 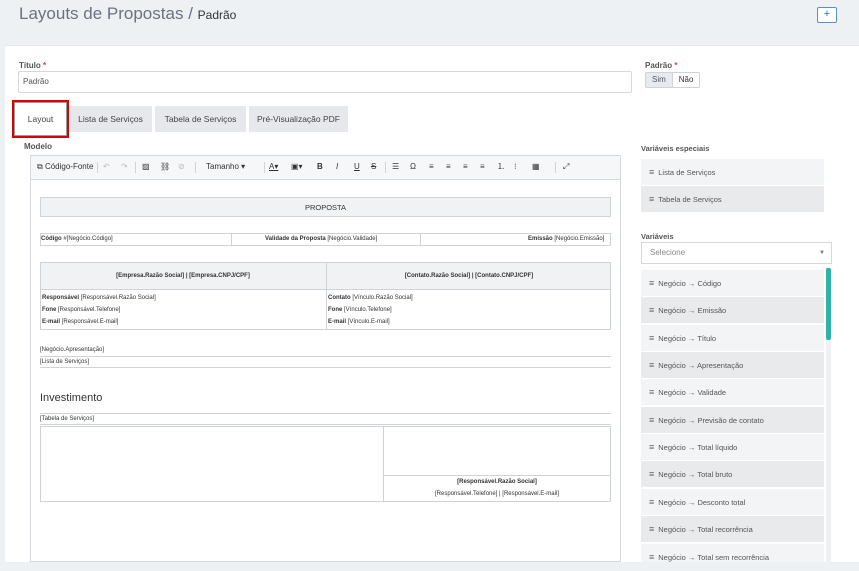 I want to click on sim-option: Sim, so click(x=659, y=80).